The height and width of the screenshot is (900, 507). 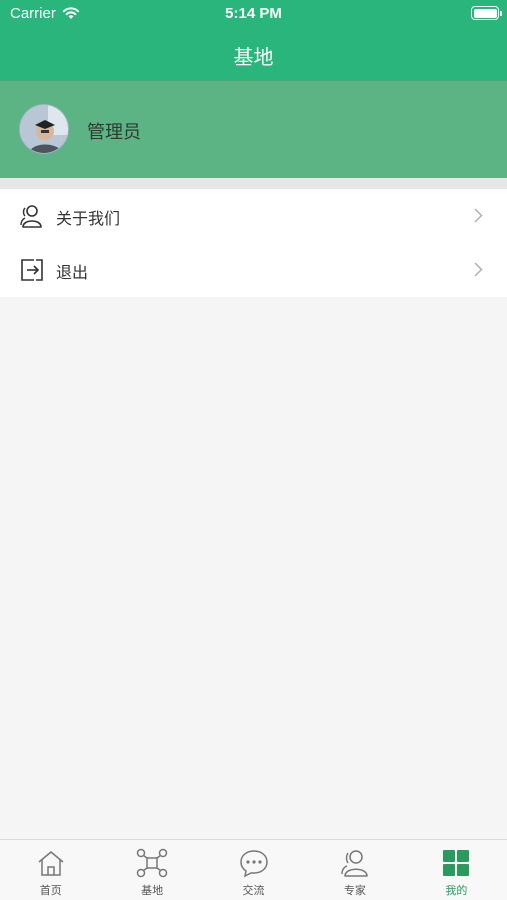 I want to click on status-bar: Carrier 5:14 PM, so click(x=253, y=15).